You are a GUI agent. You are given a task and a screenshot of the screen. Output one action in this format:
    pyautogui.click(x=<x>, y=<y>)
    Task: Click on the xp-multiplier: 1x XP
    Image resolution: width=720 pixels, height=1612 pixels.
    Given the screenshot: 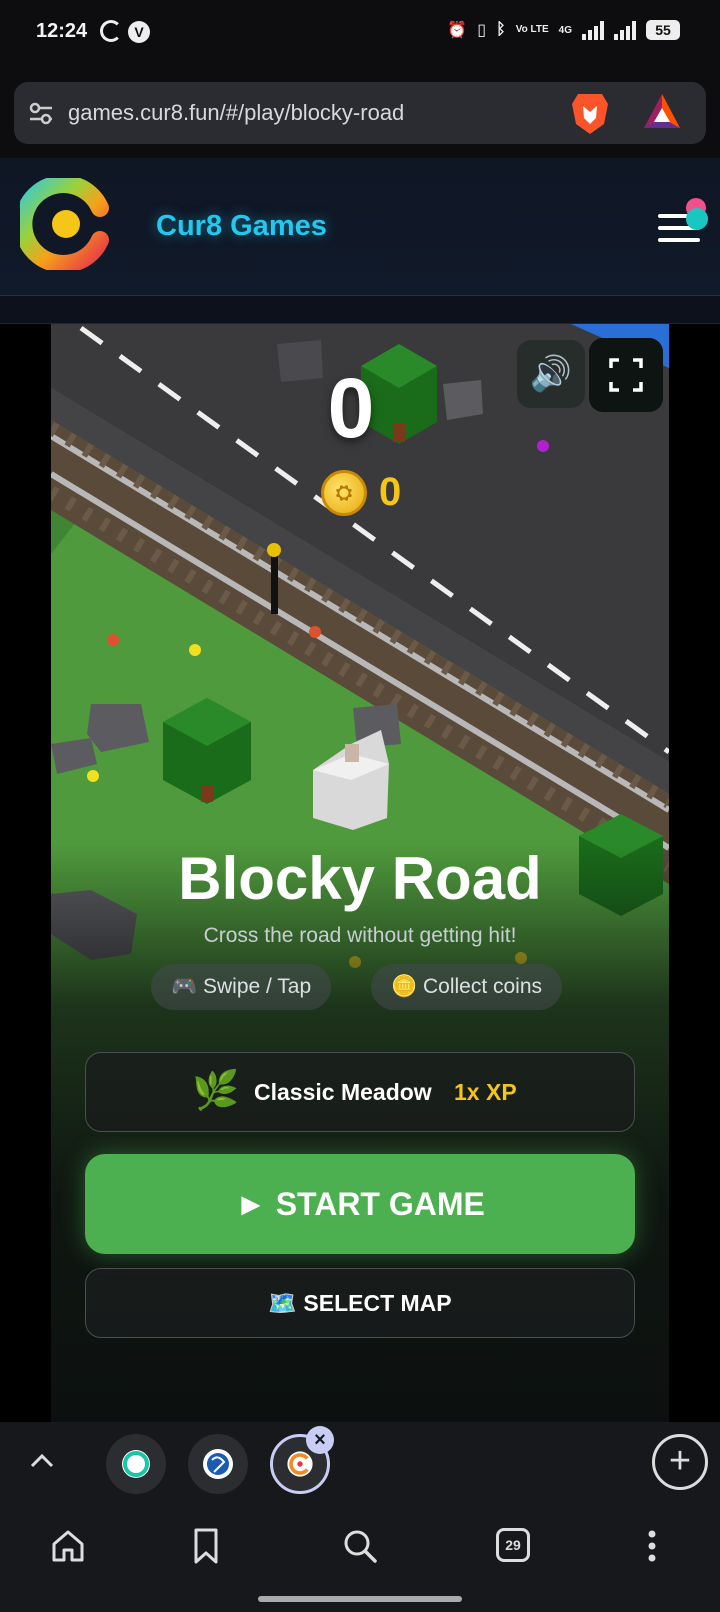 What is the action you would take?
    pyautogui.click(x=485, y=1092)
    